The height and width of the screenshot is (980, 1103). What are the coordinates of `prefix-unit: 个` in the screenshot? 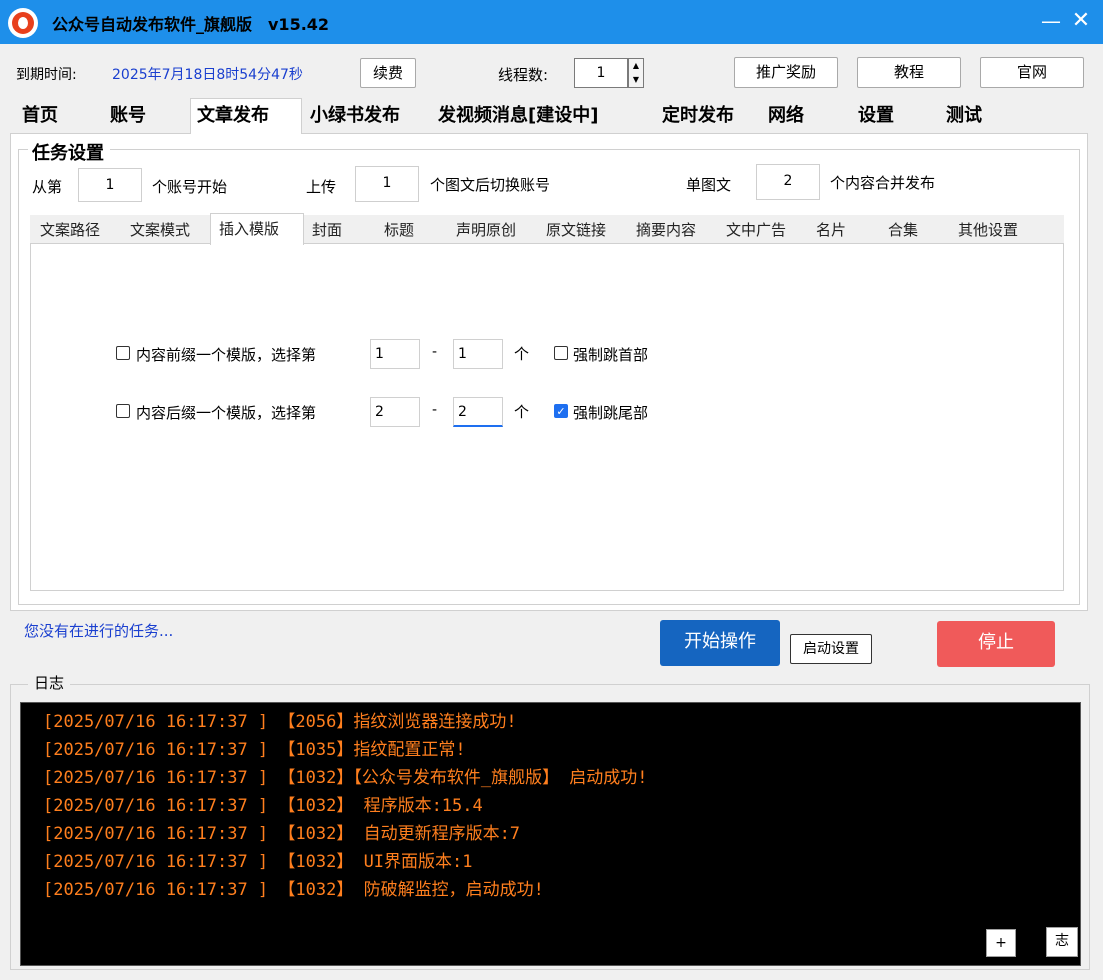 It's located at (522, 354).